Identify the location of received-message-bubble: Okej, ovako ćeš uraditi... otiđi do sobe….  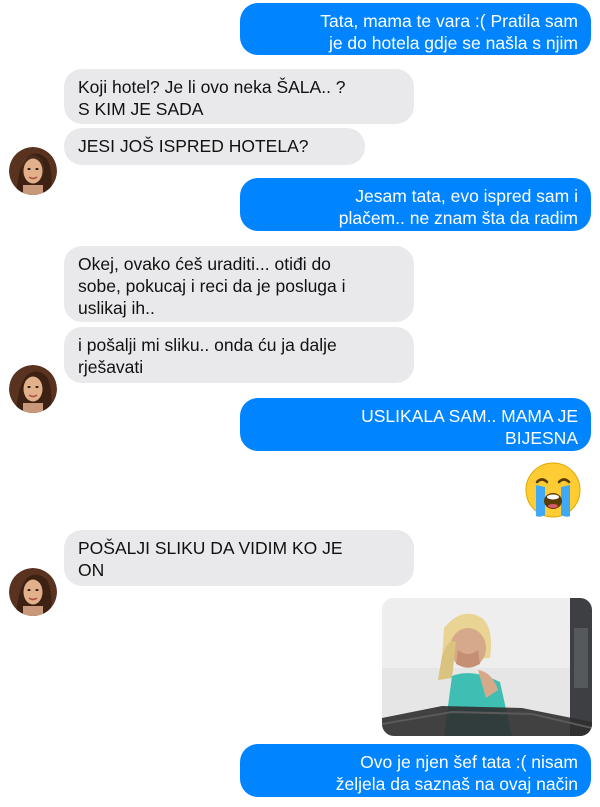
(239, 284).